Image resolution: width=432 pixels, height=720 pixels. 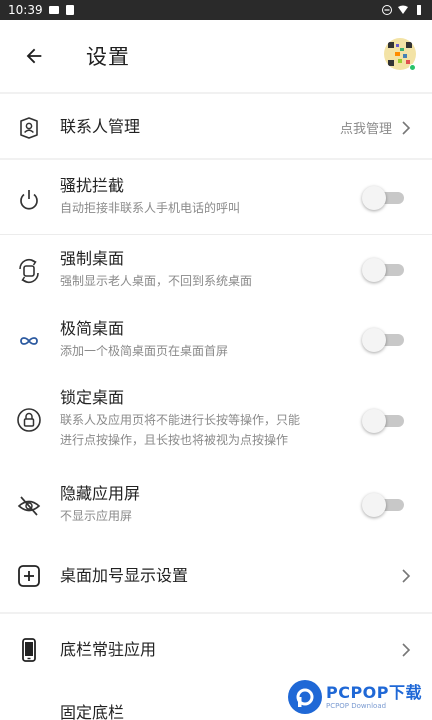 What do you see at coordinates (29, 576) in the screenshot?
I see `plus-box-icon` at bounding box center [29, 576].